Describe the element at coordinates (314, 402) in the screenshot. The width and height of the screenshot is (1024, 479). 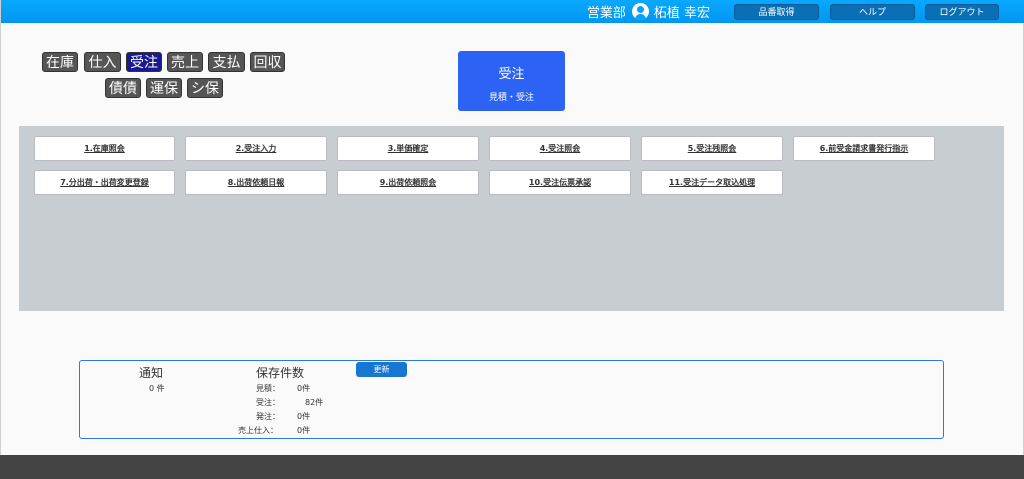
I see `saved-value-order: 82件` at that location.